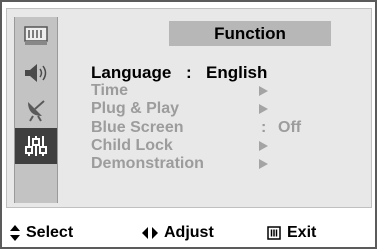 This screenshot has height=249, width=377. I want to click on sound-icon, so click(36, 73).